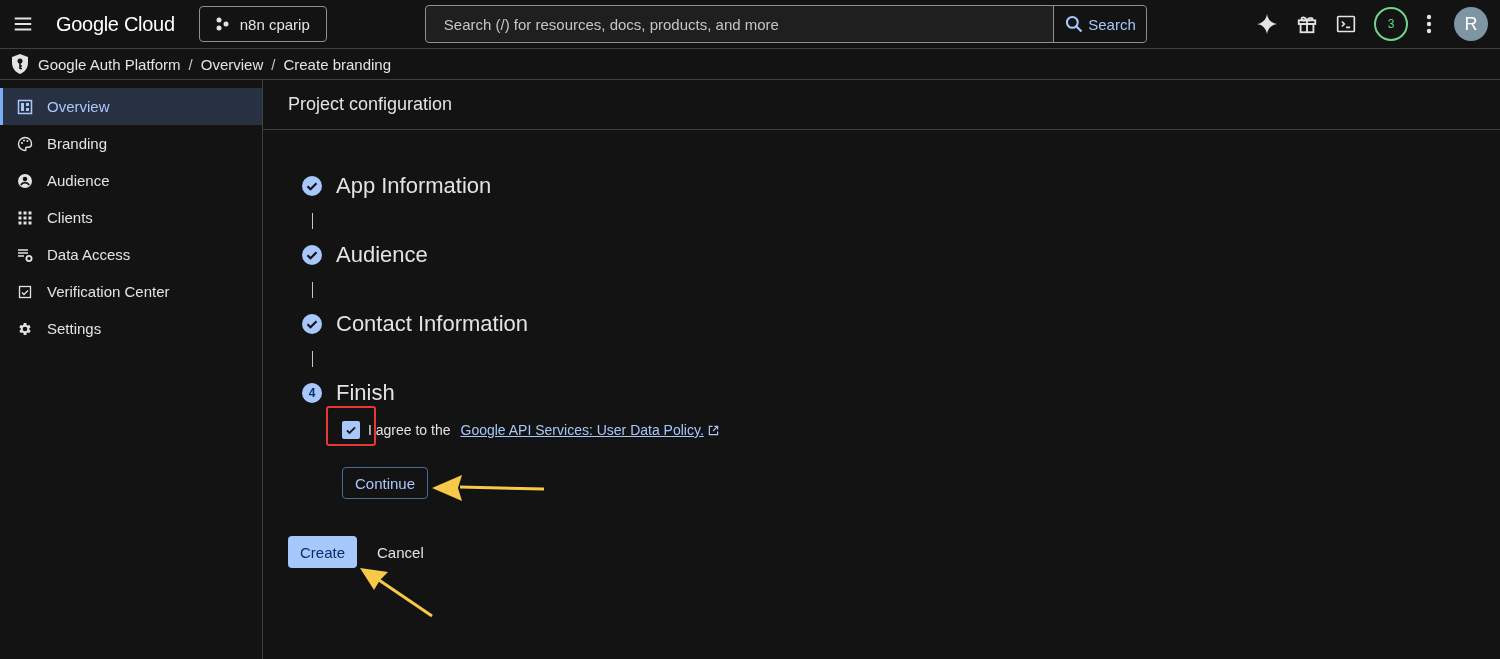 This screenshot has width=1500, height=659. Describe the element at coordinates (25, 180) in the screenshot. I see `person-icon` at that location.